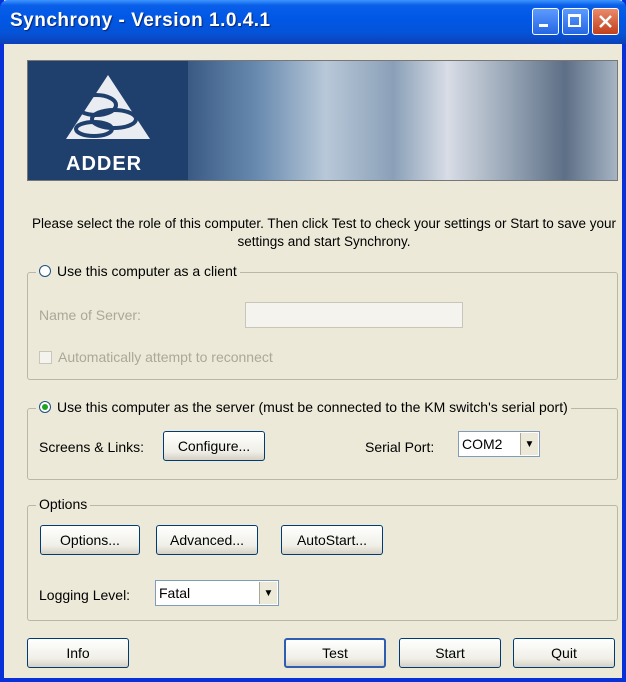  I want to click on adder-snake-logo-icon, so click(108, 107).